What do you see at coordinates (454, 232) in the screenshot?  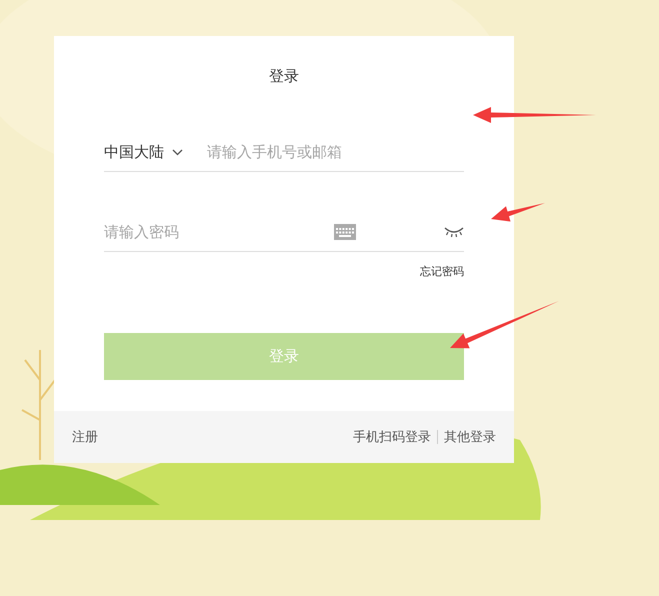 I see `closed-eye-icon` at bounding box center [454, 232].